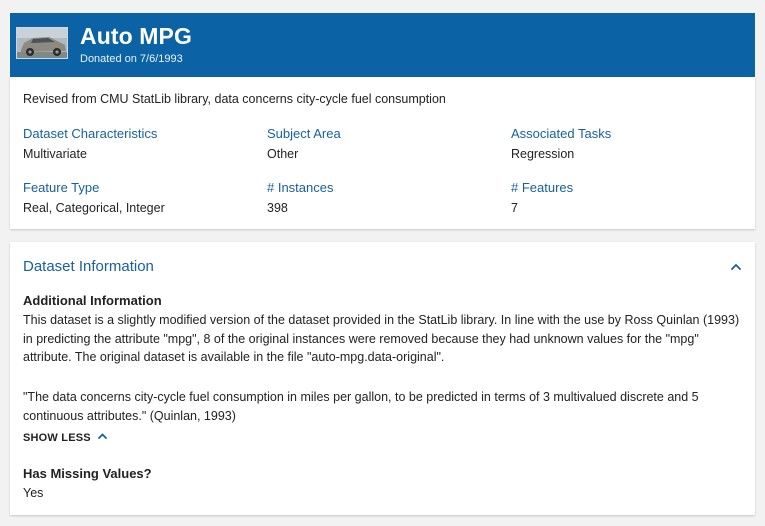 This screenshot has width=765, height=526. What do you see at coordinates (277, 208) in the screenshot?
I see `instances-value: 398` at bounding box center [277, 208].